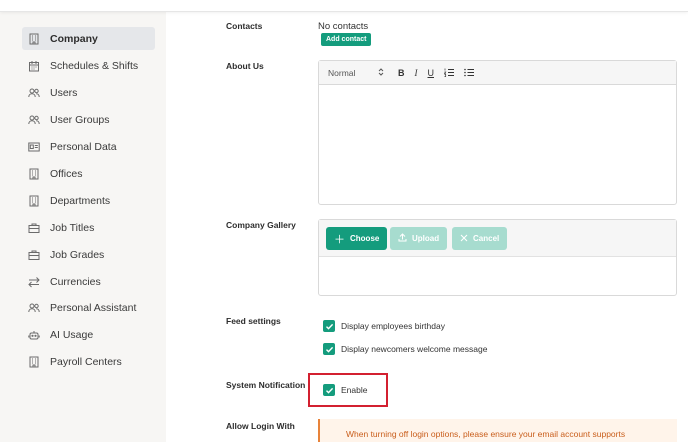 The height and width of the screenshot is (442, 688). Describe the element at coordinates (34, 66) in the screenshot. I see `calendar-icon` at that location.